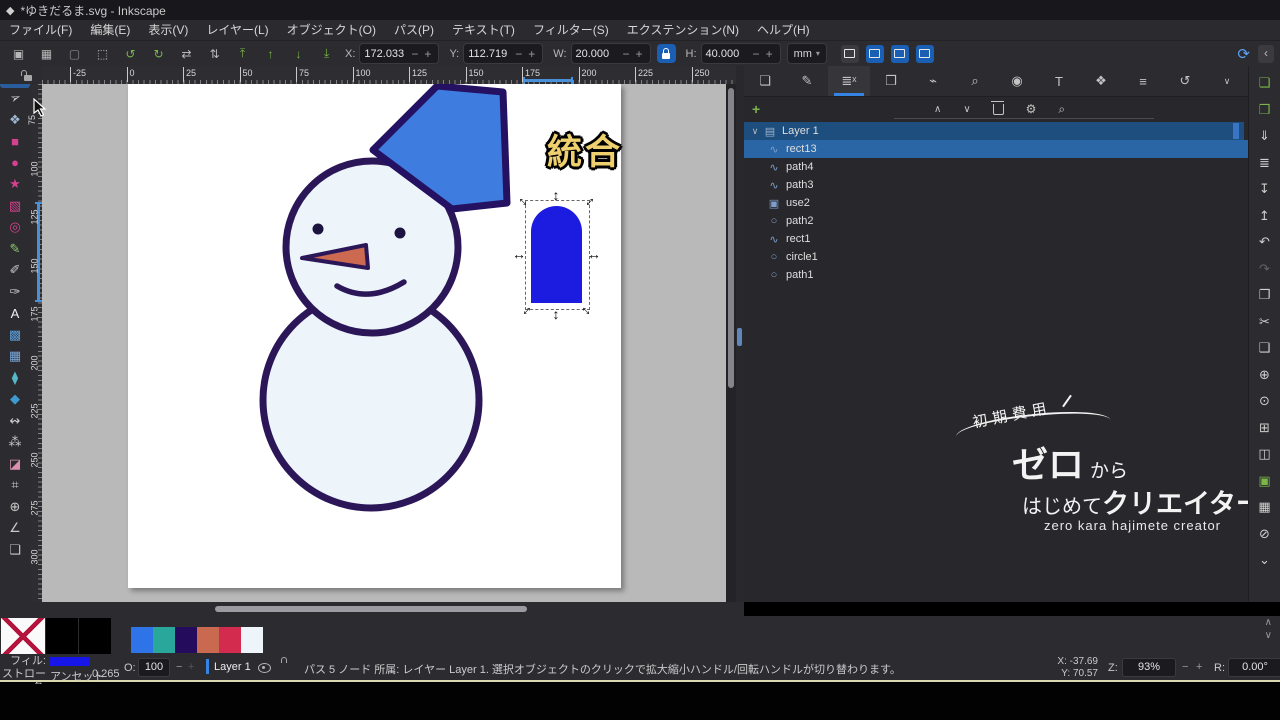  Describe the element at coordinates (518, 54) in the screenshot. I see `y-minus-button: −` at that location.